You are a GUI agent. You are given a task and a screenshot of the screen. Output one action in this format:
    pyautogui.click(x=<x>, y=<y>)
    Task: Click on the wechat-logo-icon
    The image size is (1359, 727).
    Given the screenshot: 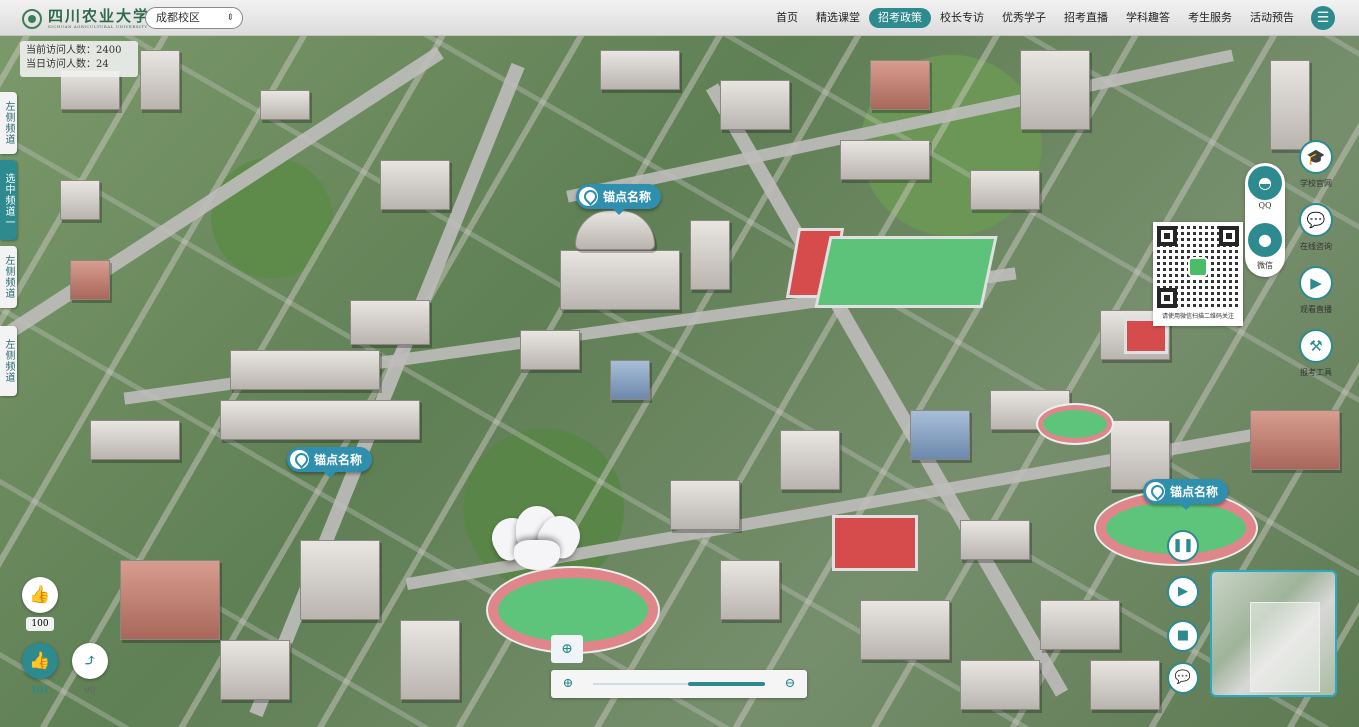 What is the action you would take?
    pyautogui.click(x=1198, y=267)
    